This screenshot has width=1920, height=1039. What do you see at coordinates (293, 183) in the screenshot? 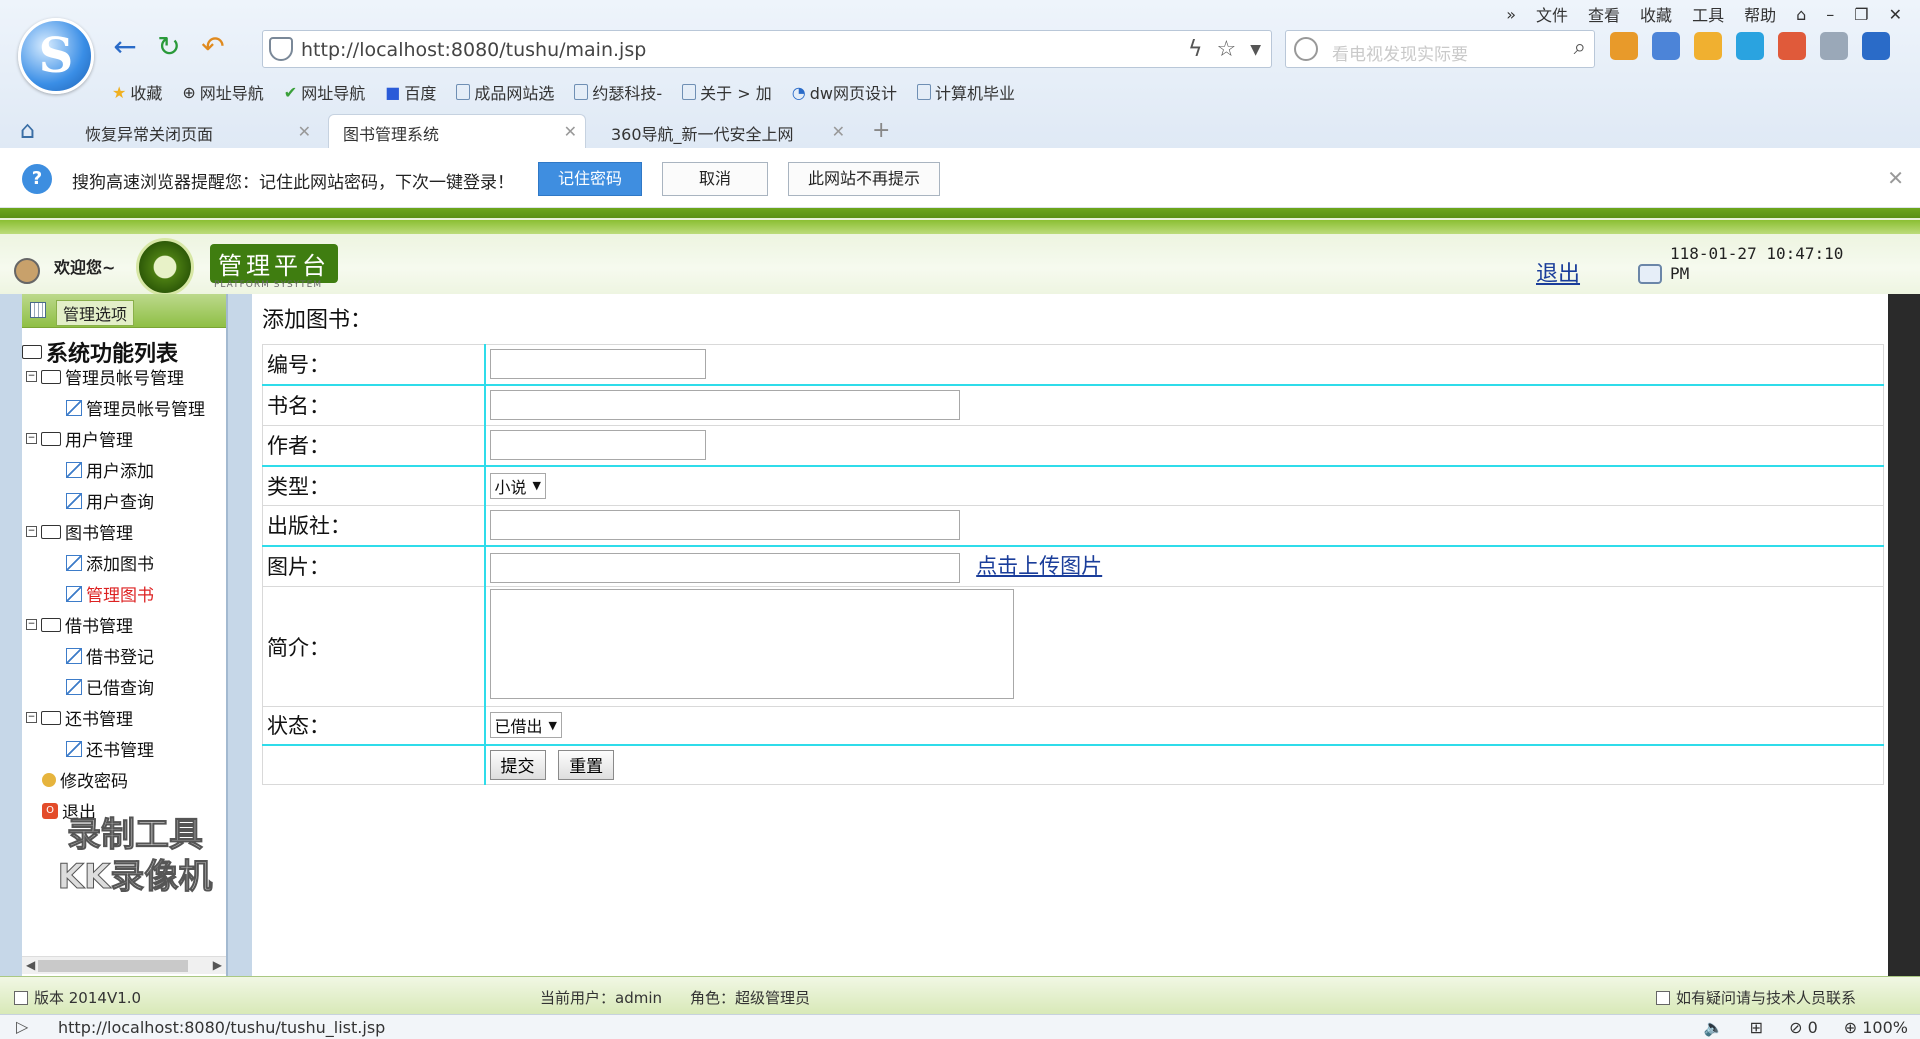
I see `password-prompt-text: 搜狗高速浏览器提醒您：记住此网站密码，下次一键登录！` at bounding box center [293, 183].